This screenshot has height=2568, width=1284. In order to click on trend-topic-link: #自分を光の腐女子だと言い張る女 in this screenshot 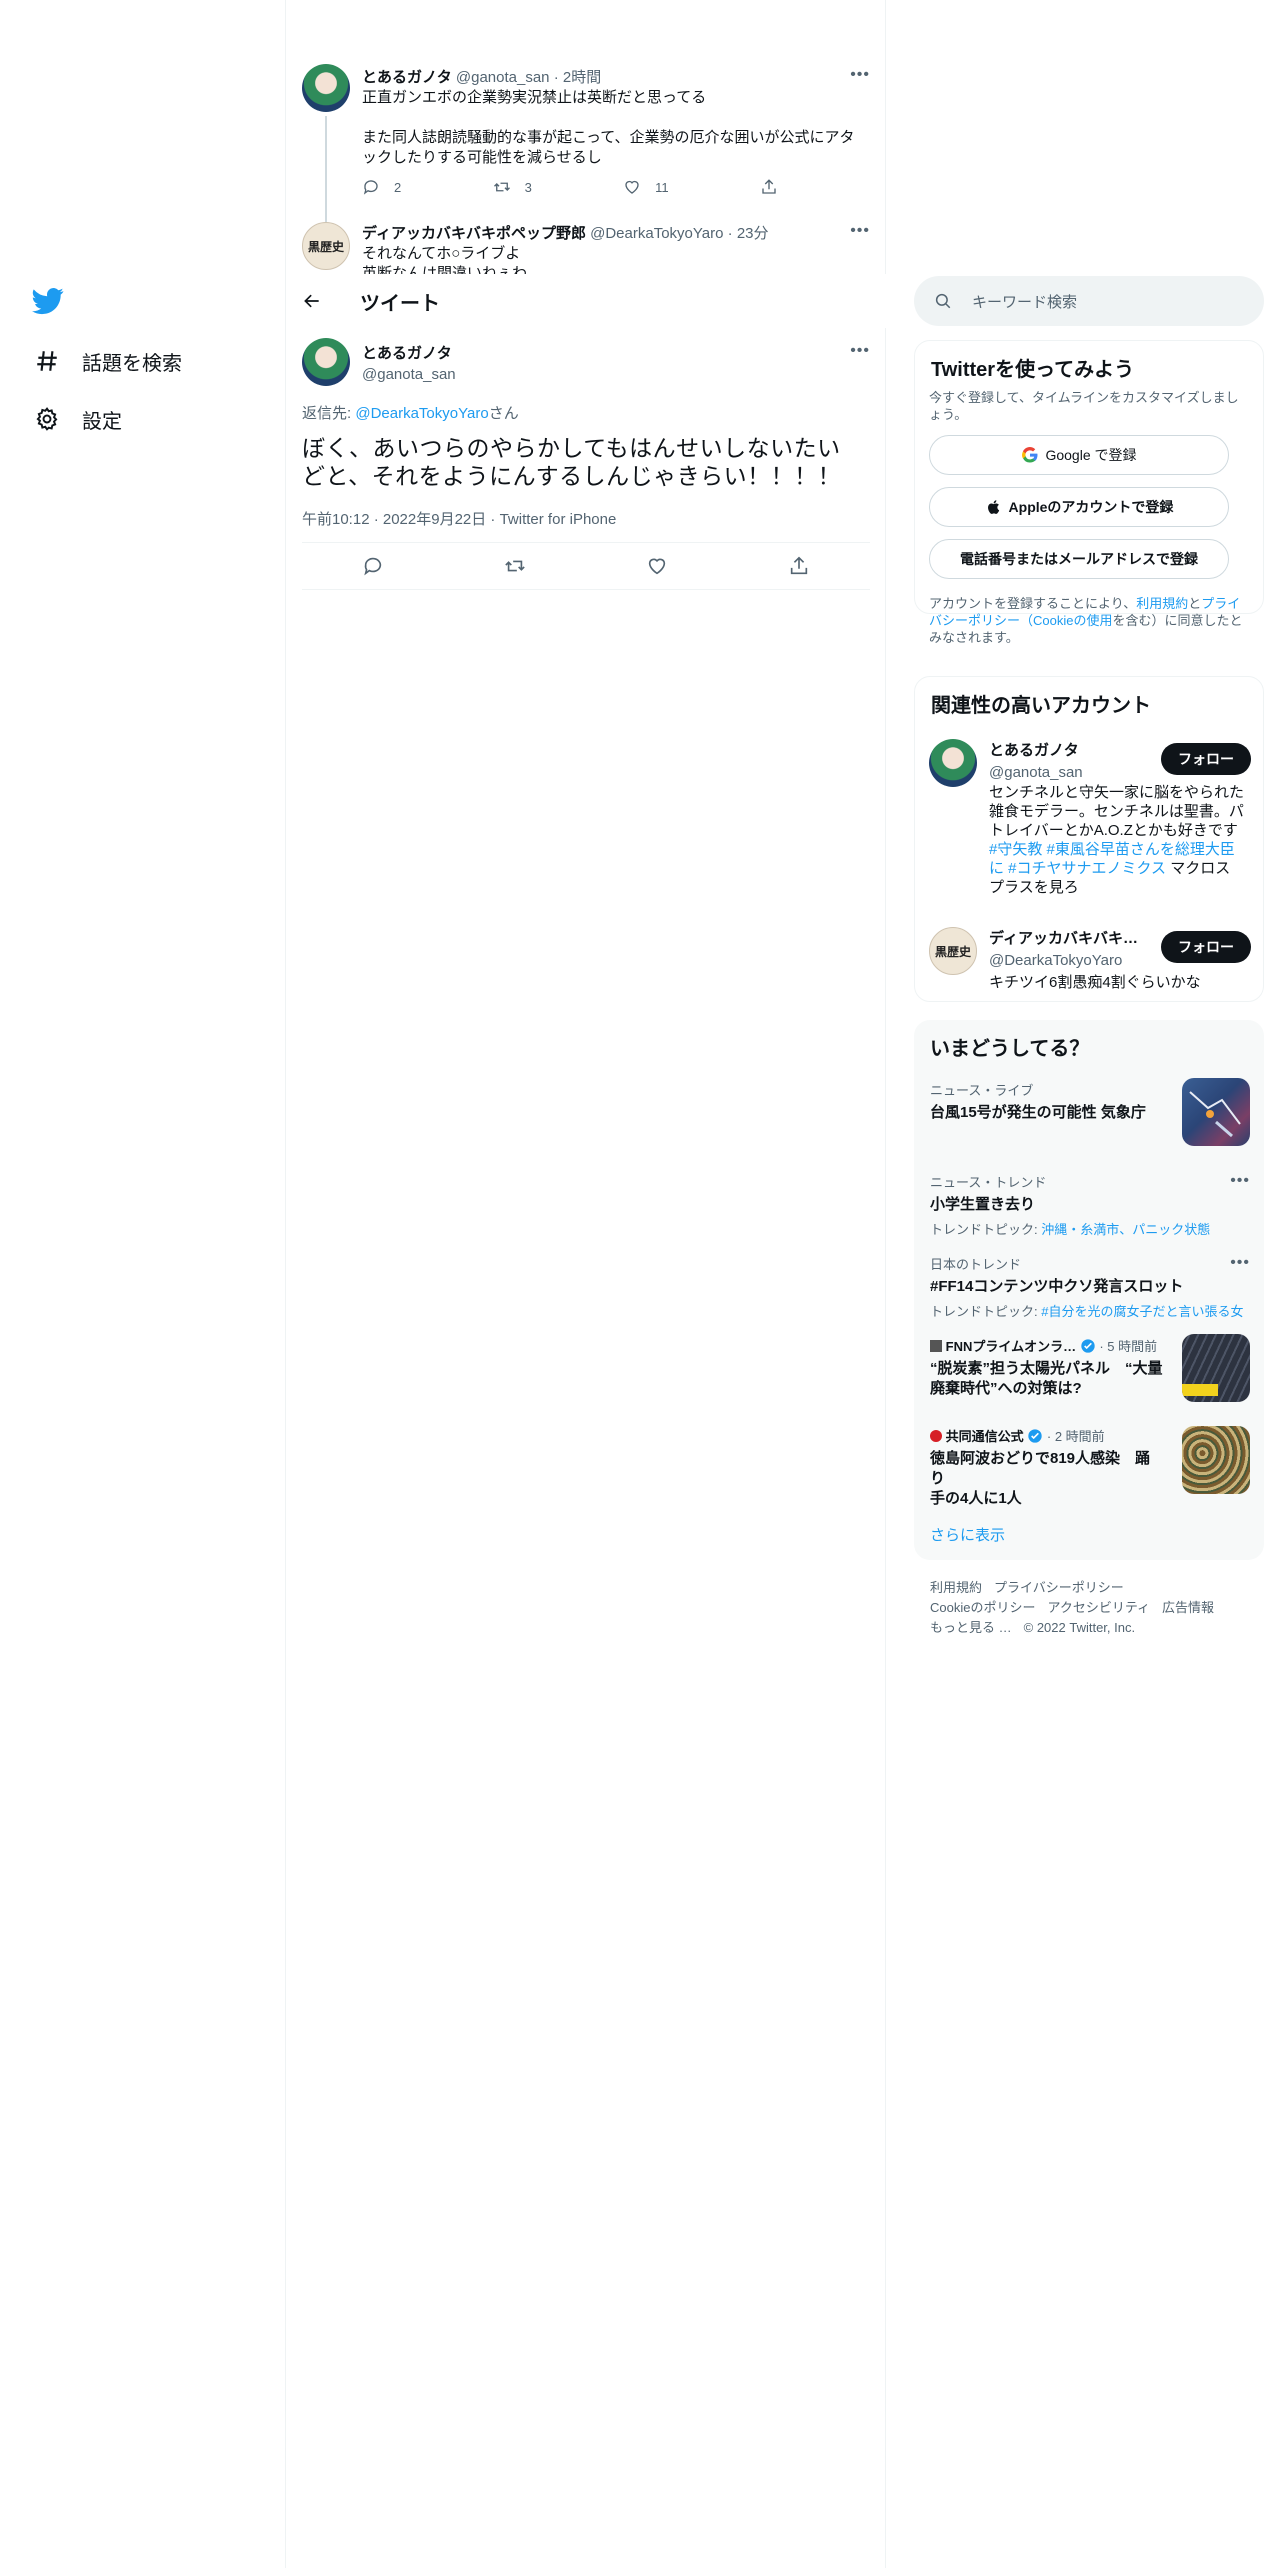, I will do `click(1142, 1311)`.